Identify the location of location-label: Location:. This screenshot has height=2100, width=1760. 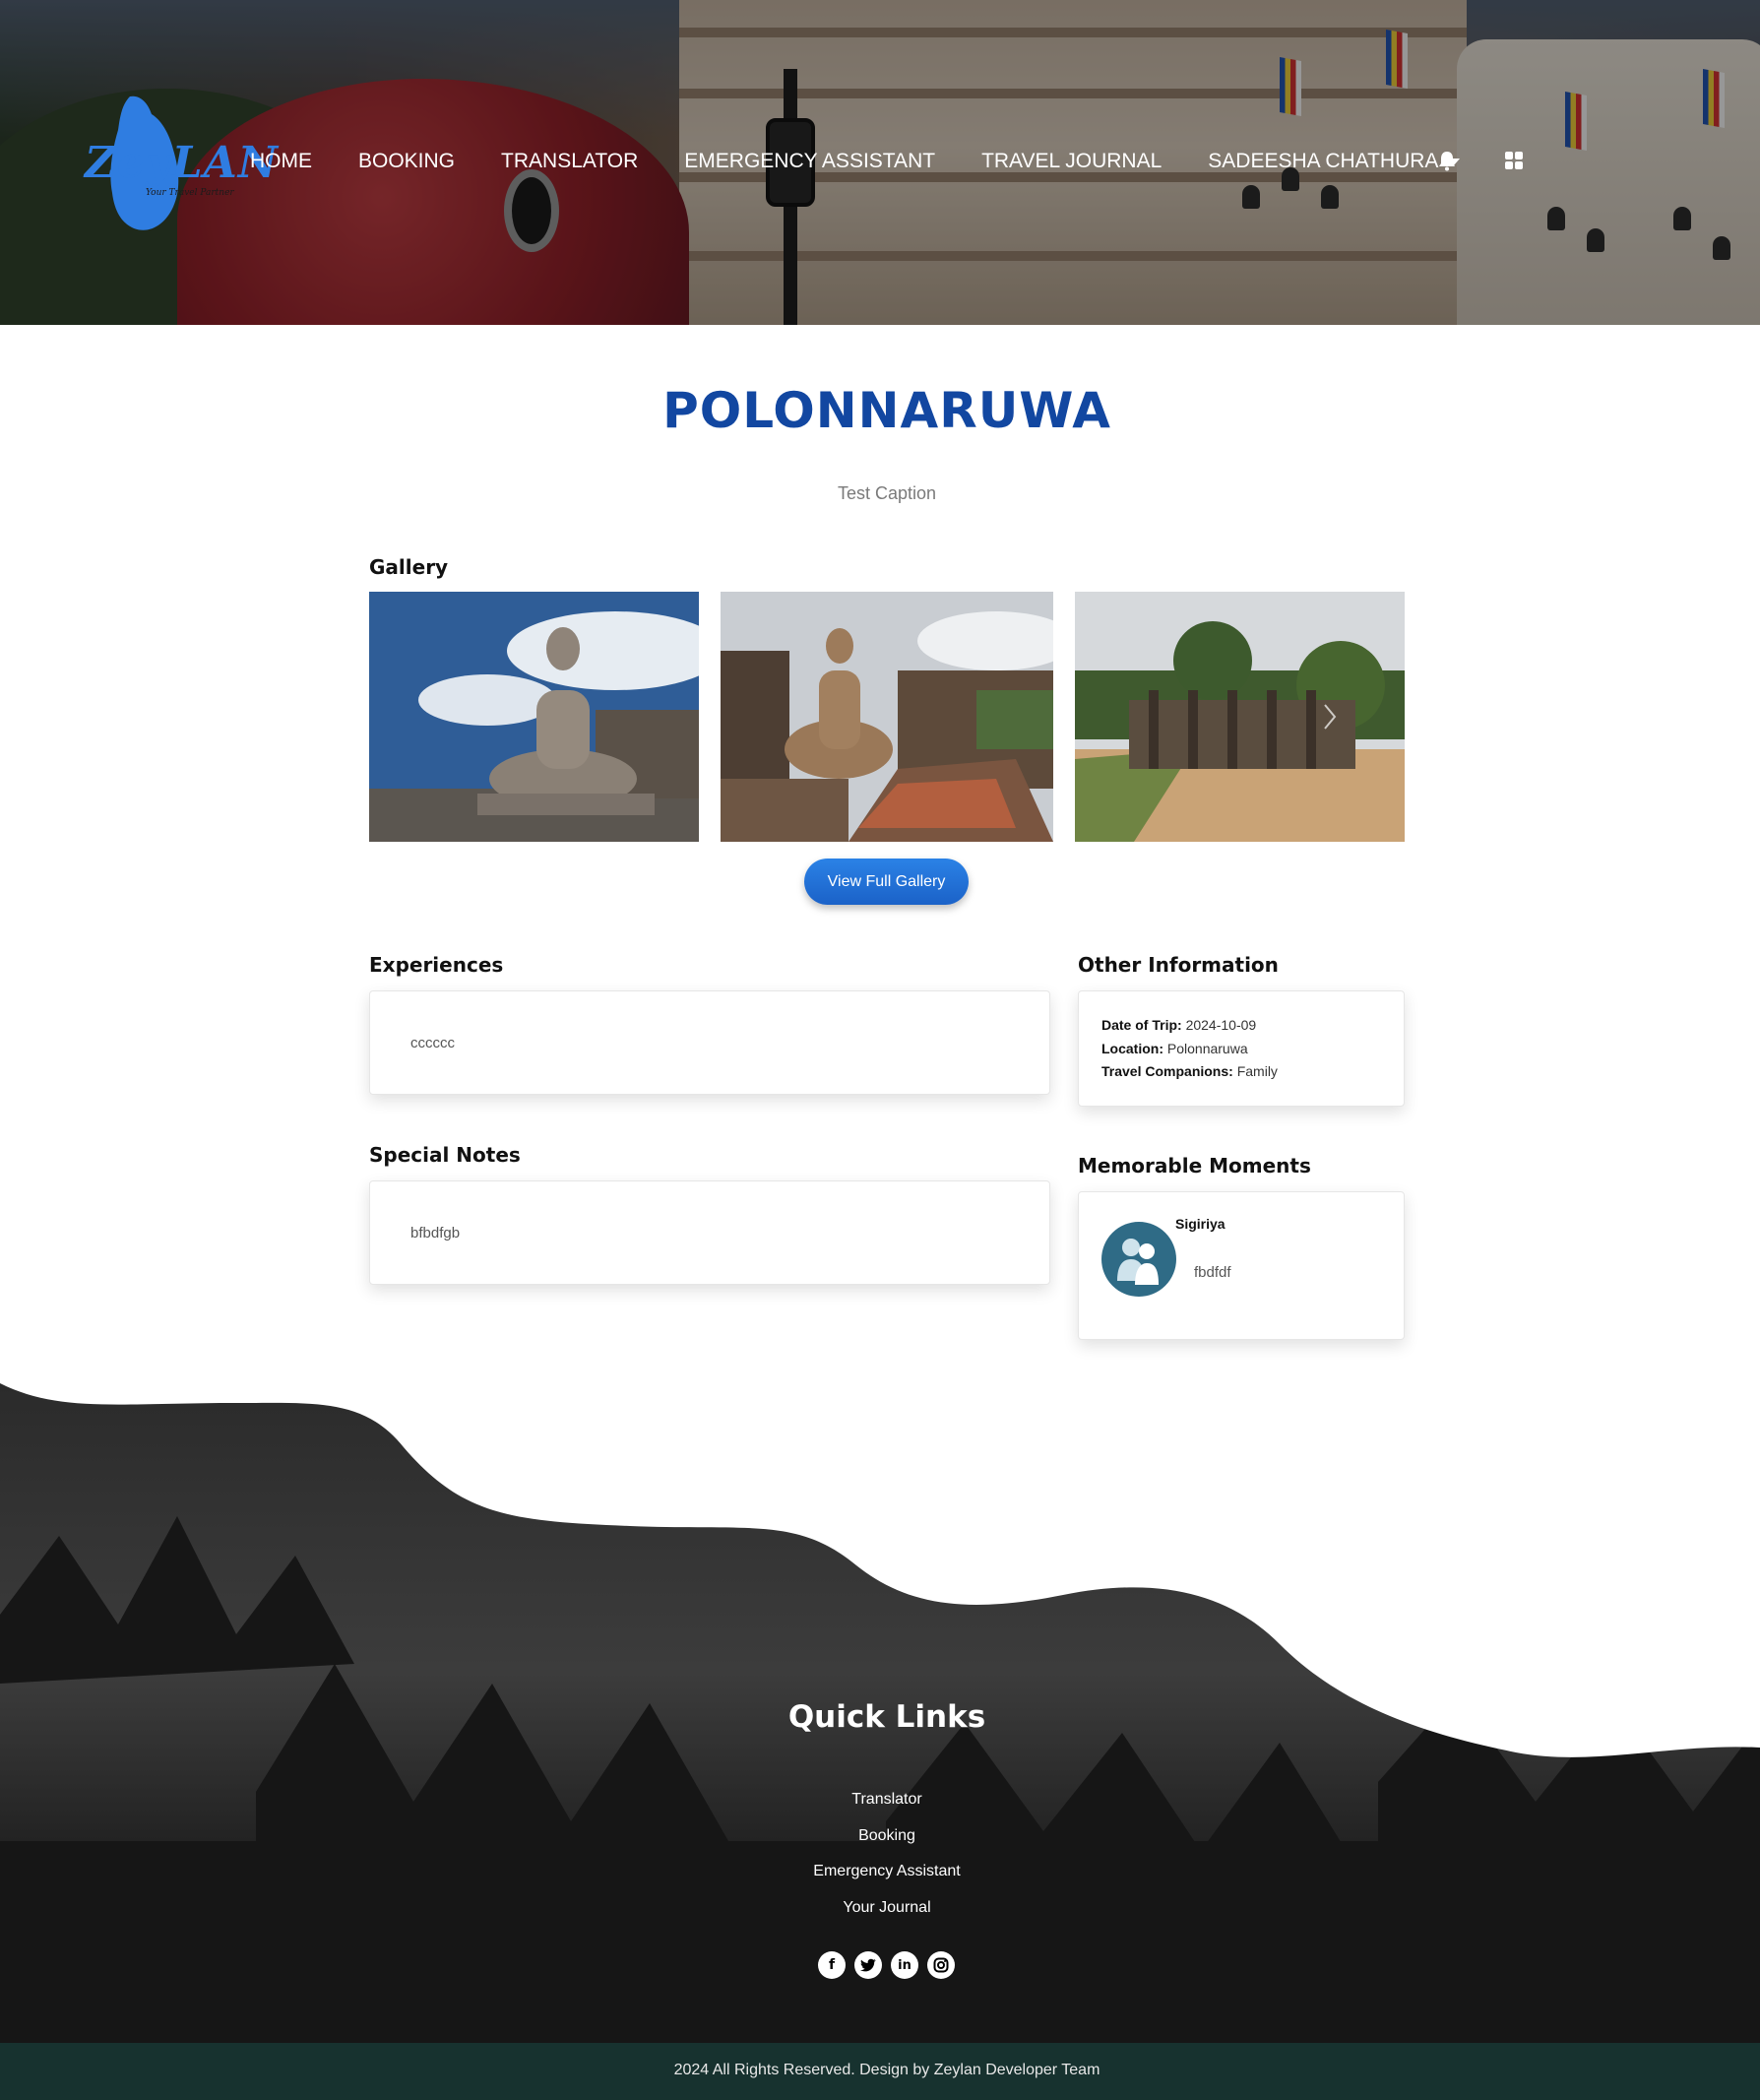
(1132, 1048).